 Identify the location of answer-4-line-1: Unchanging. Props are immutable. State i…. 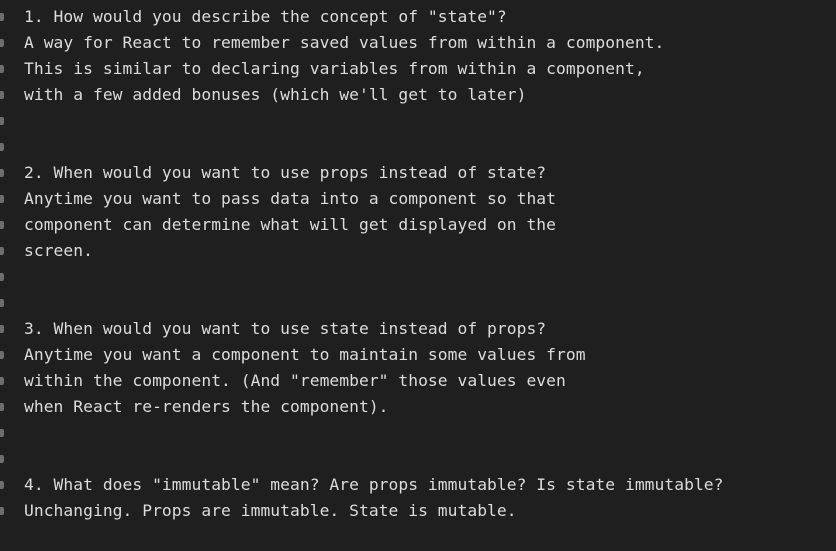
(270, 510).